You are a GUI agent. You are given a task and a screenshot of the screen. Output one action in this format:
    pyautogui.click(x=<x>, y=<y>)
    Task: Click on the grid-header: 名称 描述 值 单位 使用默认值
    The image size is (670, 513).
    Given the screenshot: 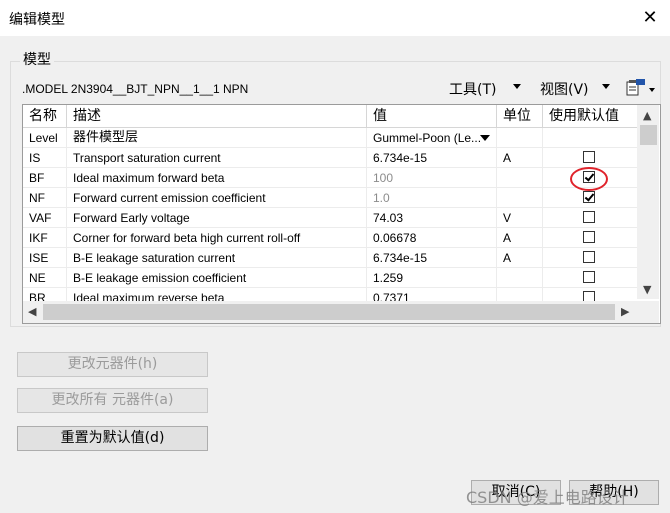 What is the action you would take?
    pyautogui.click(x=330, y=116)
    